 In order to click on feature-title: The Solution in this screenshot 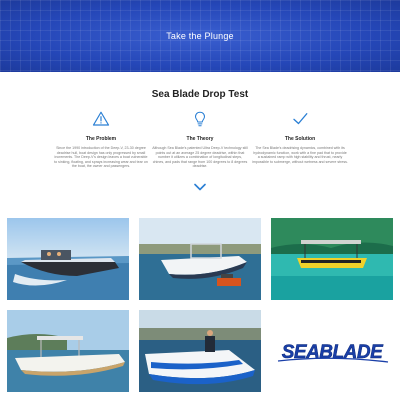, I will do `click(300, 139)`.